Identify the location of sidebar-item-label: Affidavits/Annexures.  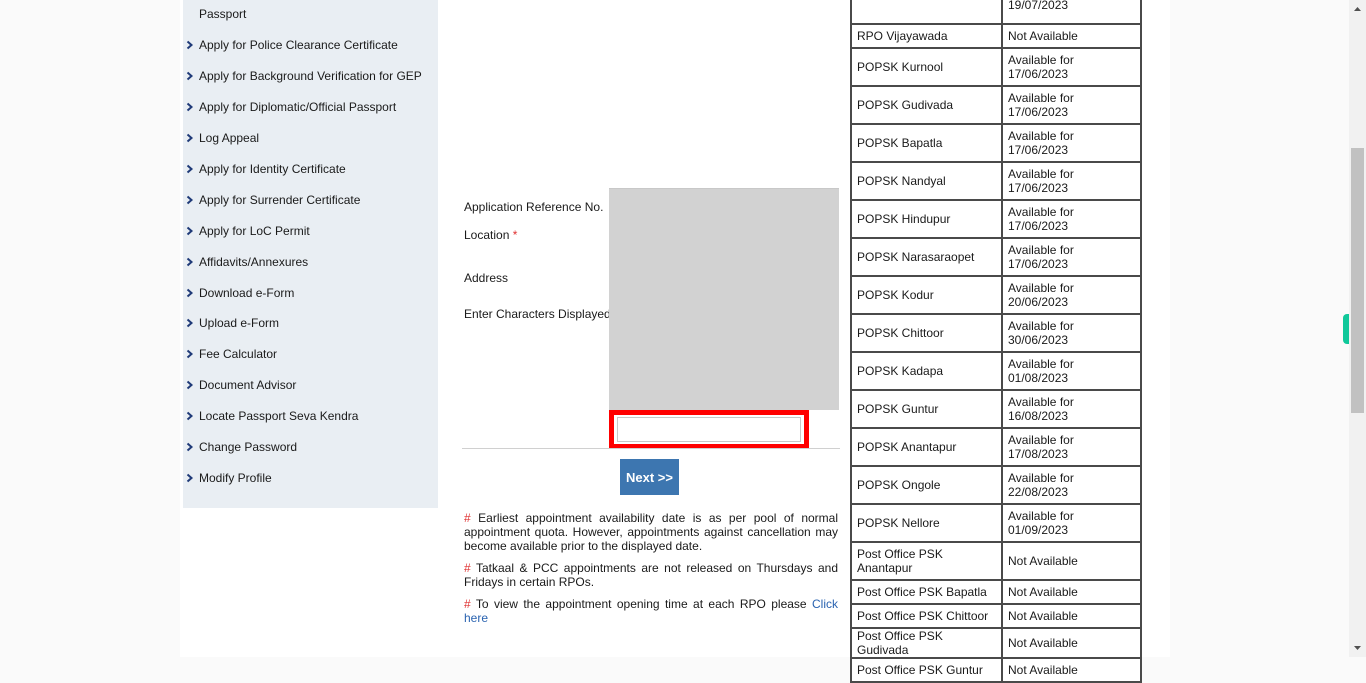
(254, 262).